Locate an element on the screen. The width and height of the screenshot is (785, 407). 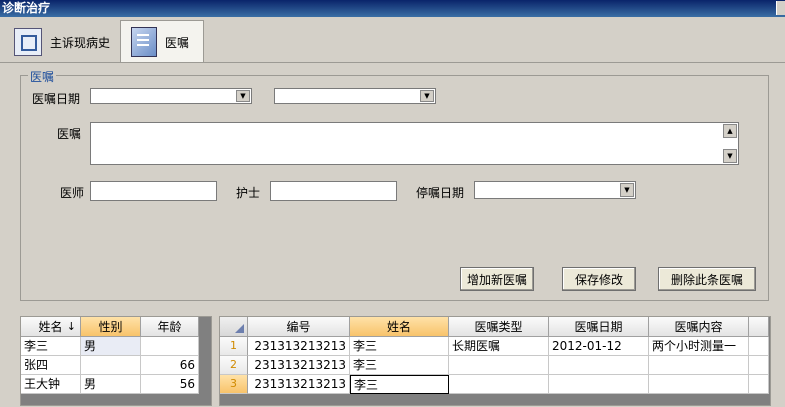
window-title: 诊断治疗 is located at coordinates (26, 8).